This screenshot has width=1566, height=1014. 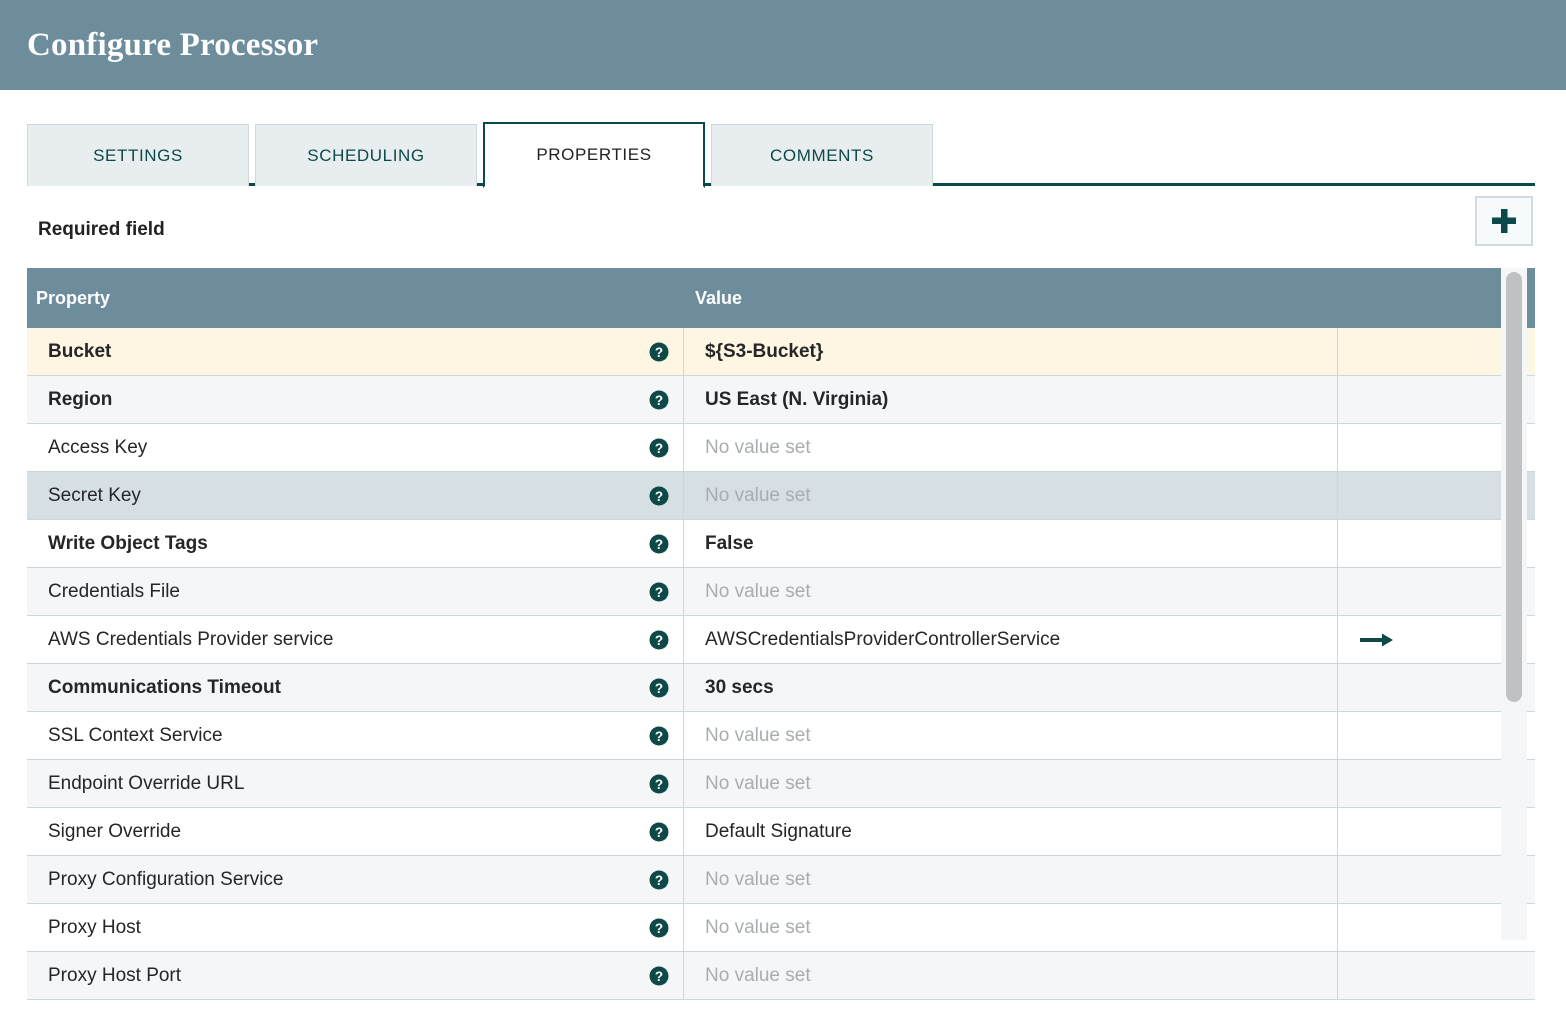 What do you see at coordinates (1011, 687) in the screenshot?
I see `value-cell: 30 secs` at bounding box center [1011, 687].